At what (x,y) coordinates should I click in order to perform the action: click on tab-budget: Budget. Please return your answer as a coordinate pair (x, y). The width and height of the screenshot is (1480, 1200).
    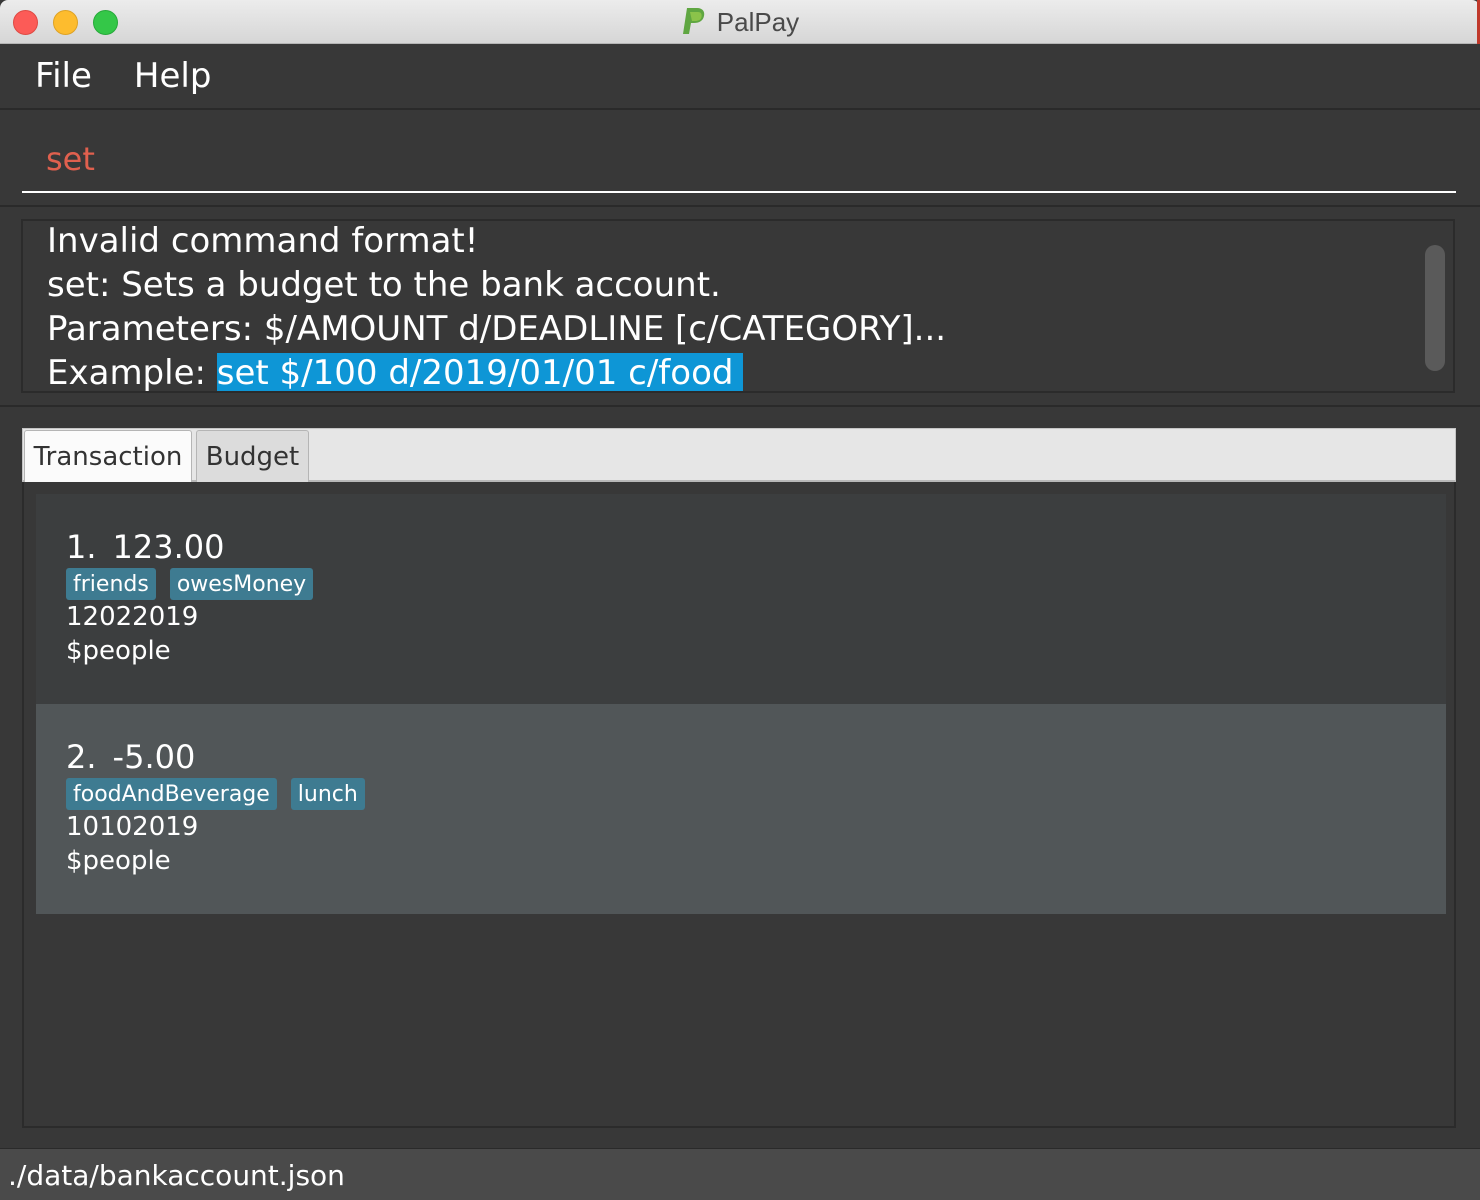
    Looking at the image, I should click on (252, 456).